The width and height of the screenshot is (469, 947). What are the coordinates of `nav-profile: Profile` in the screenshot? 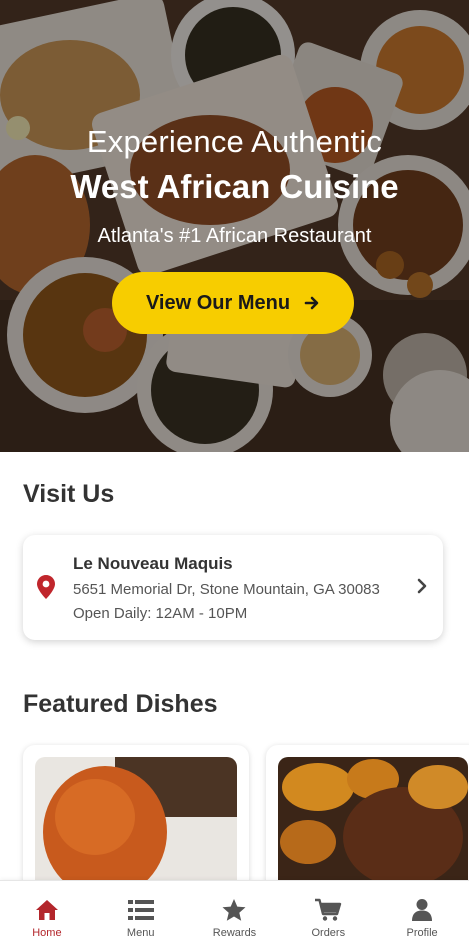 It's located at (422, 914).